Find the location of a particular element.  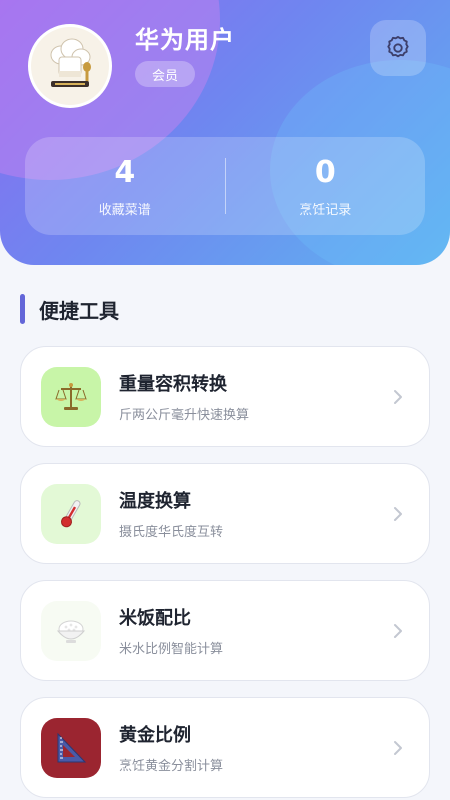

chef-hat-icon is located at coordinates (70, 62).